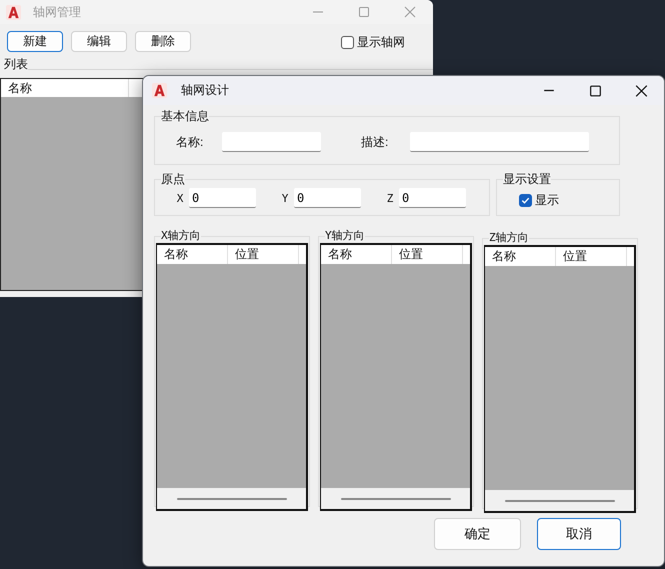 This screenshot has height=569, width=665. Describe the element at coordinates (527, 179) in the screenshot. I see `group-title: 显示设置` at that location.